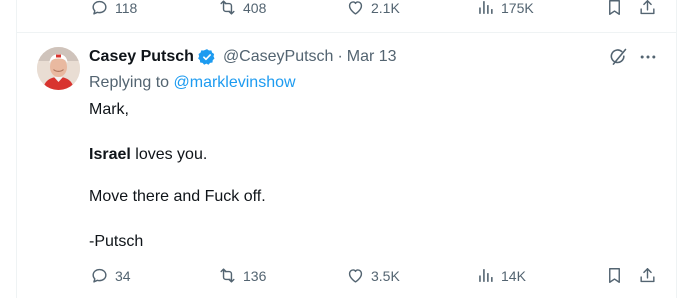 The height and width of the screenshot is (298, 680). What do you see at coordinates (513, 275) in the screenshot?
I see `views-count: 14K` at bounding box center [513, 275].